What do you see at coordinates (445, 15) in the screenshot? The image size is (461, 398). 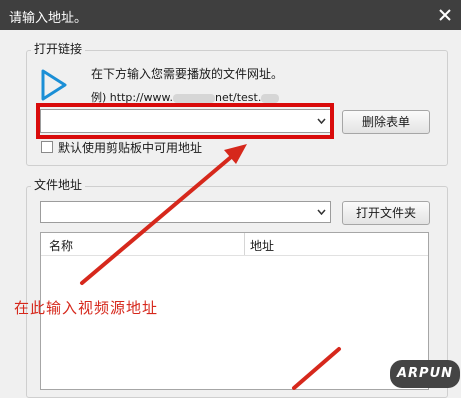 I see `close-icon` at bounding box center [445, 15].